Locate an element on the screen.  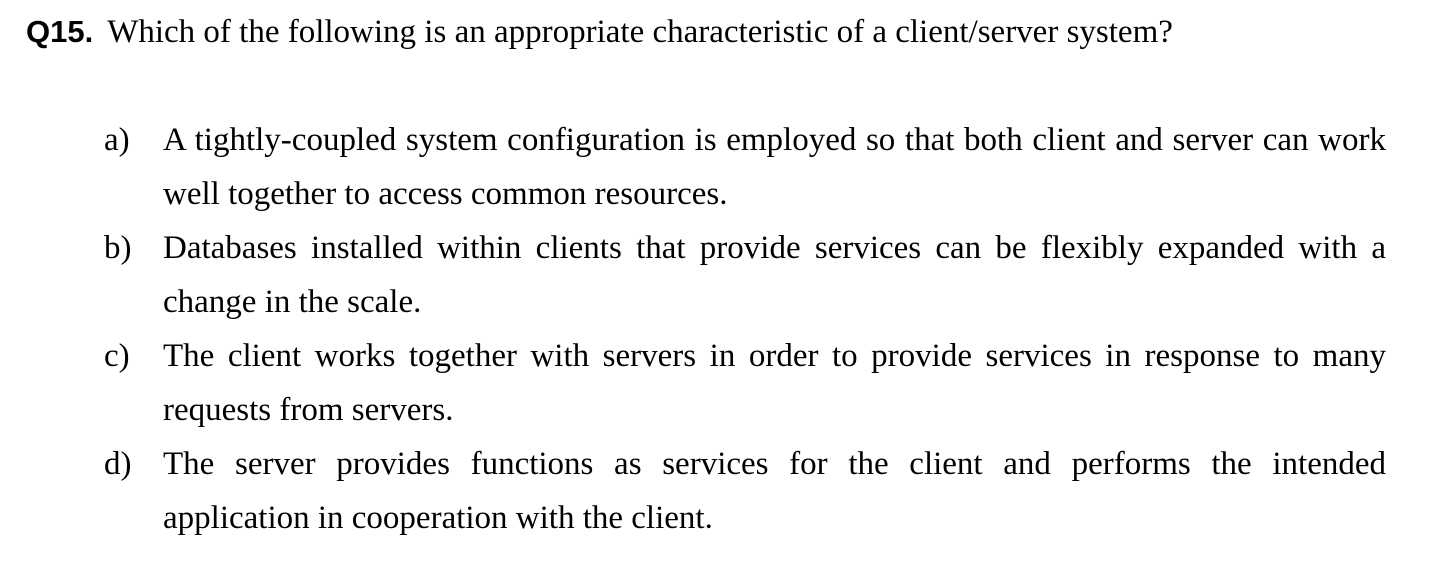
option-c-label: c) is located at coordinates (117, 356).